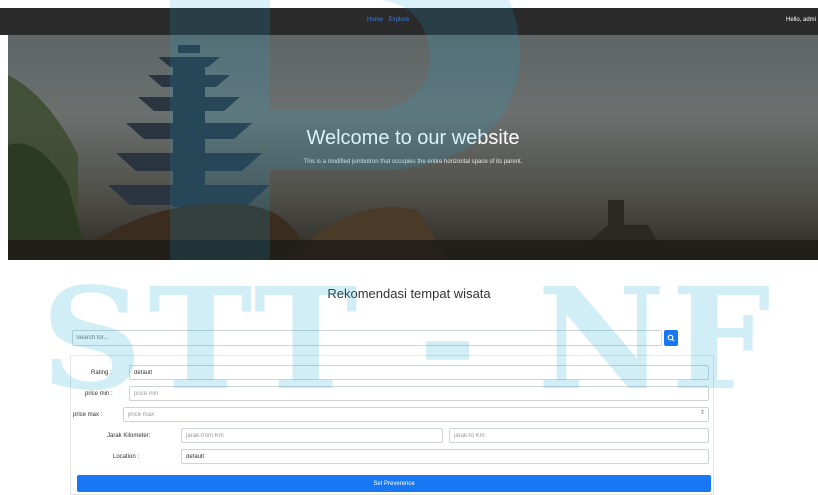 This screenshot has width=818, height=495. I want to click on search-button, so click(671, 338).